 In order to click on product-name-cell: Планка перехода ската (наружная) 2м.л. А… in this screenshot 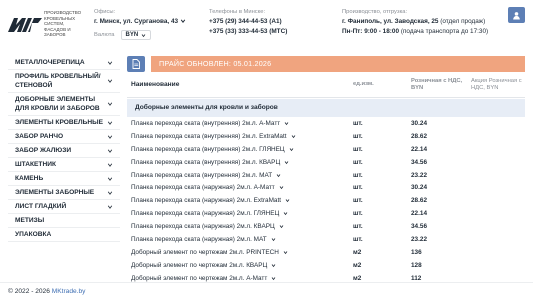, I will do `click(240, 187)`.